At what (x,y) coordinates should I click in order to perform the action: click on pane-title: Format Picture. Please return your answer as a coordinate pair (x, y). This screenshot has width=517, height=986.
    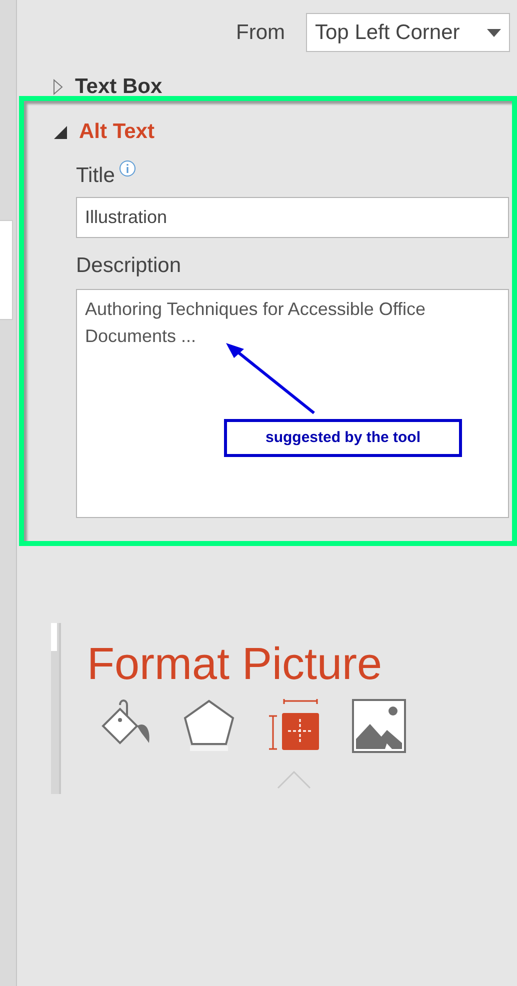
    Looking at the image, I should click on (235, 664).